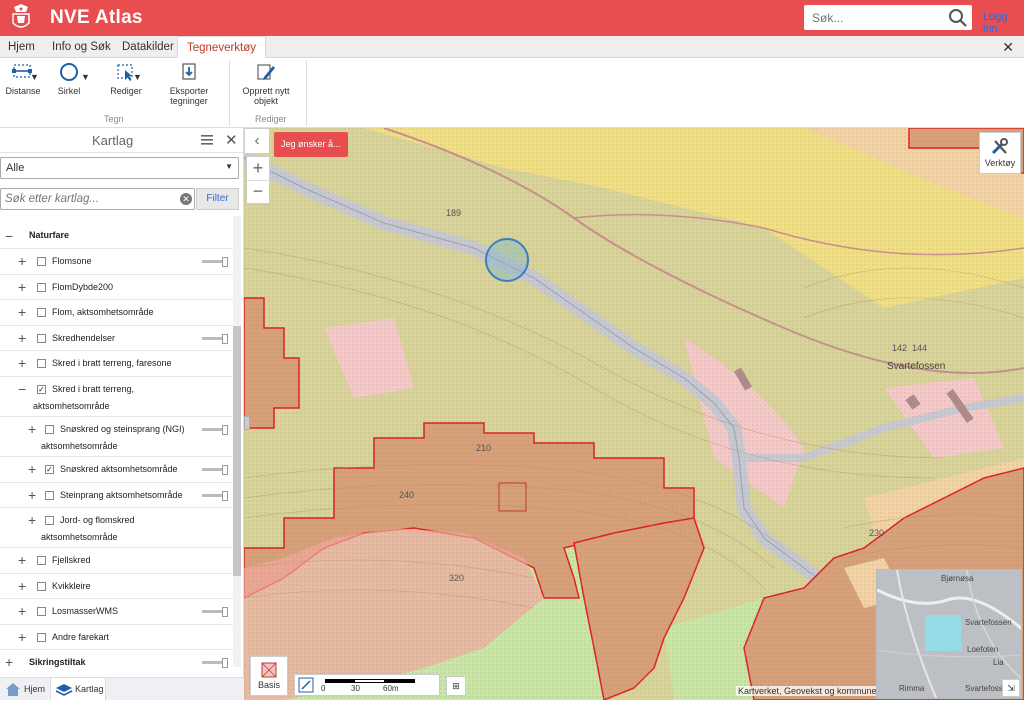  I want to click on clear-icon: ✕, so click(186, 199).